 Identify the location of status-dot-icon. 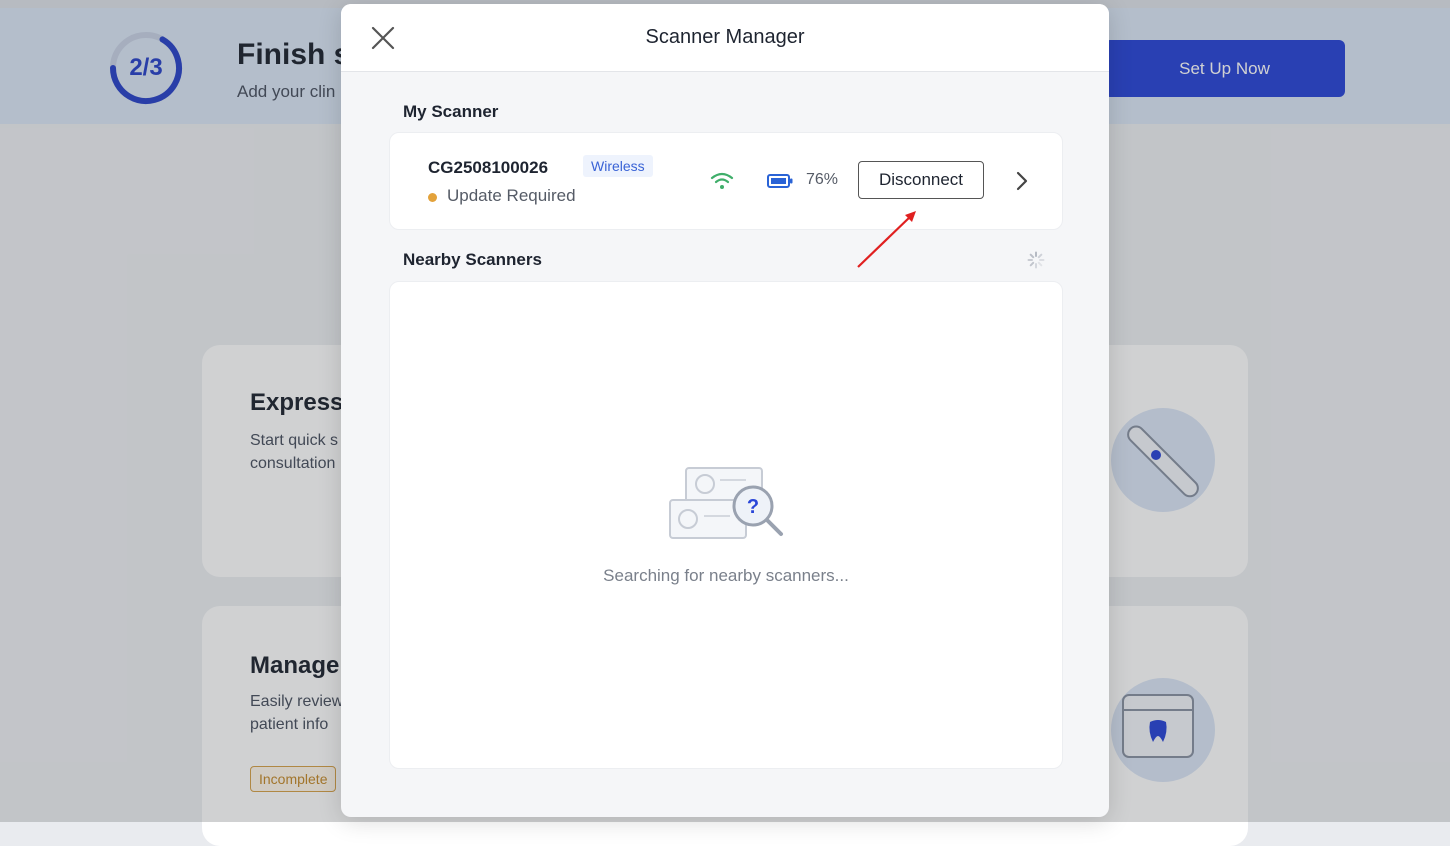
(432, 197).